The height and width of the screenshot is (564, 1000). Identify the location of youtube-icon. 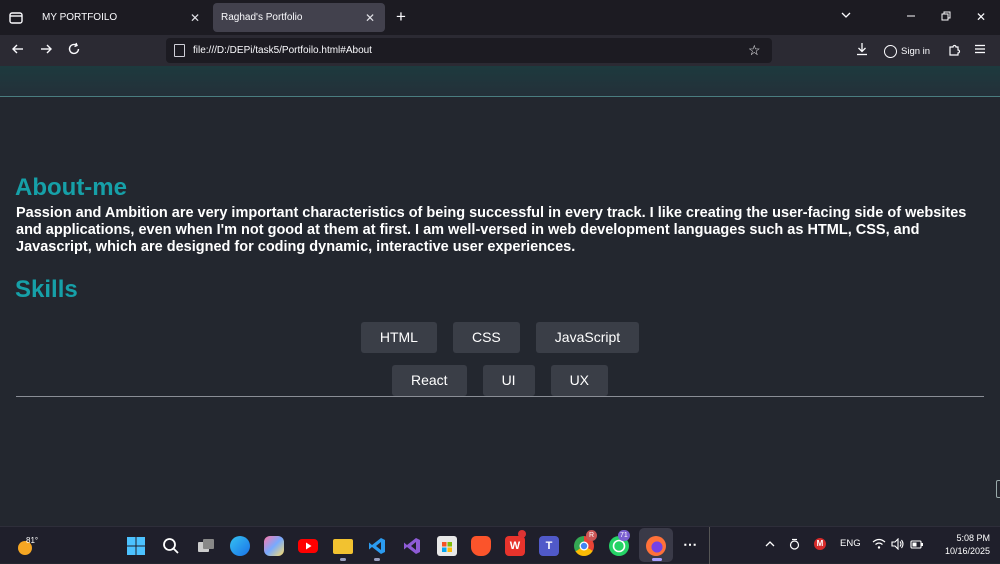
(308, 546).